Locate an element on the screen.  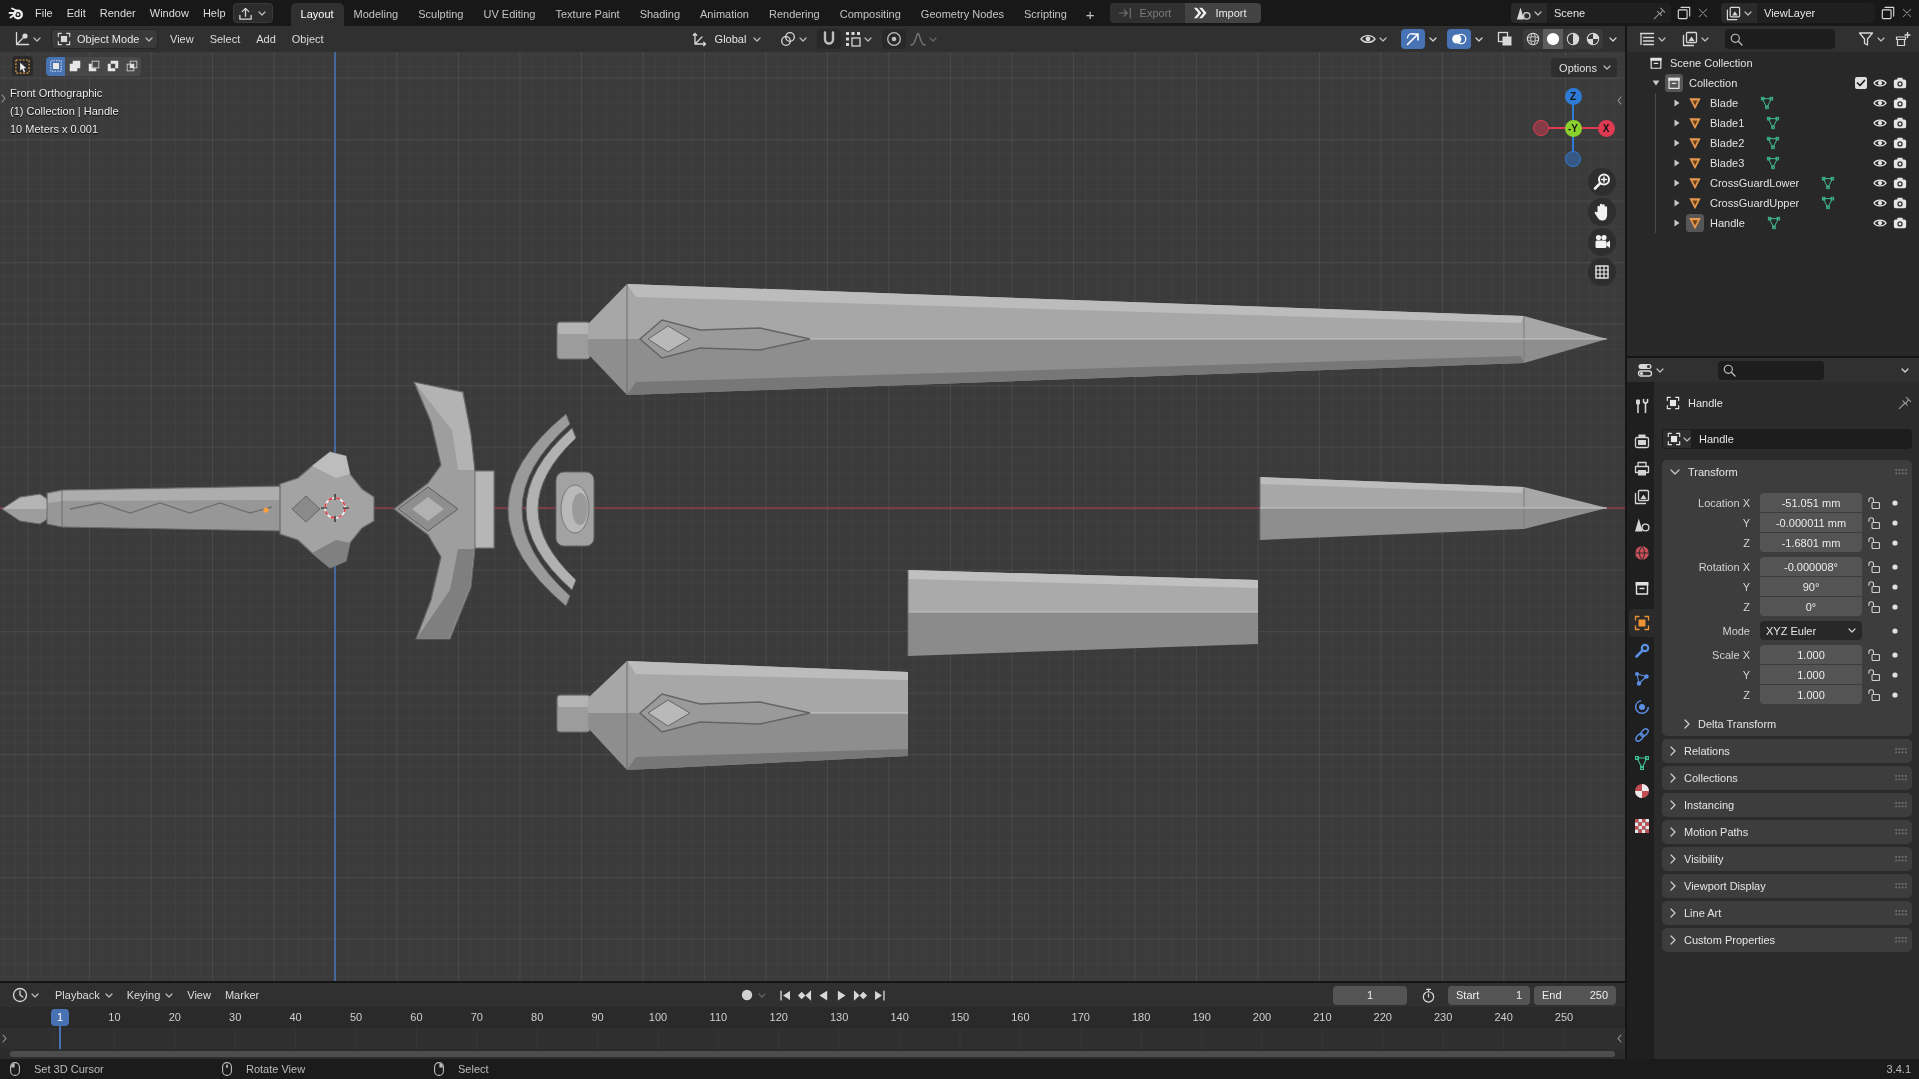
menu-item: Window is located at coordinates (169, 13).